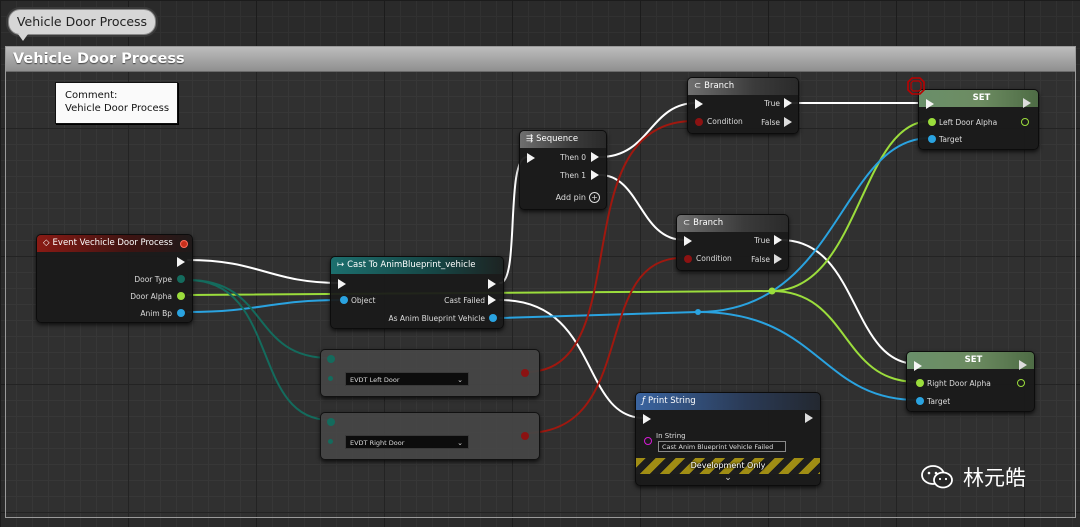 The width and height of the screenshot is (1080, 527). I want to click on branch2-true-pin, so click(778, 240).